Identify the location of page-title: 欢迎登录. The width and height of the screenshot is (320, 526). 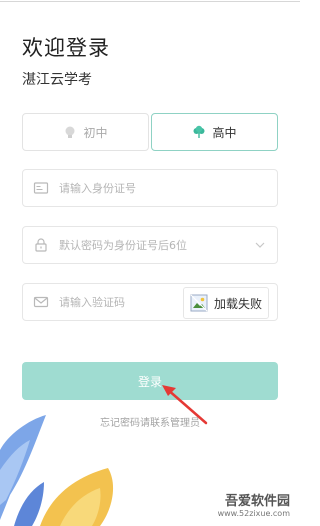
(66, 48).